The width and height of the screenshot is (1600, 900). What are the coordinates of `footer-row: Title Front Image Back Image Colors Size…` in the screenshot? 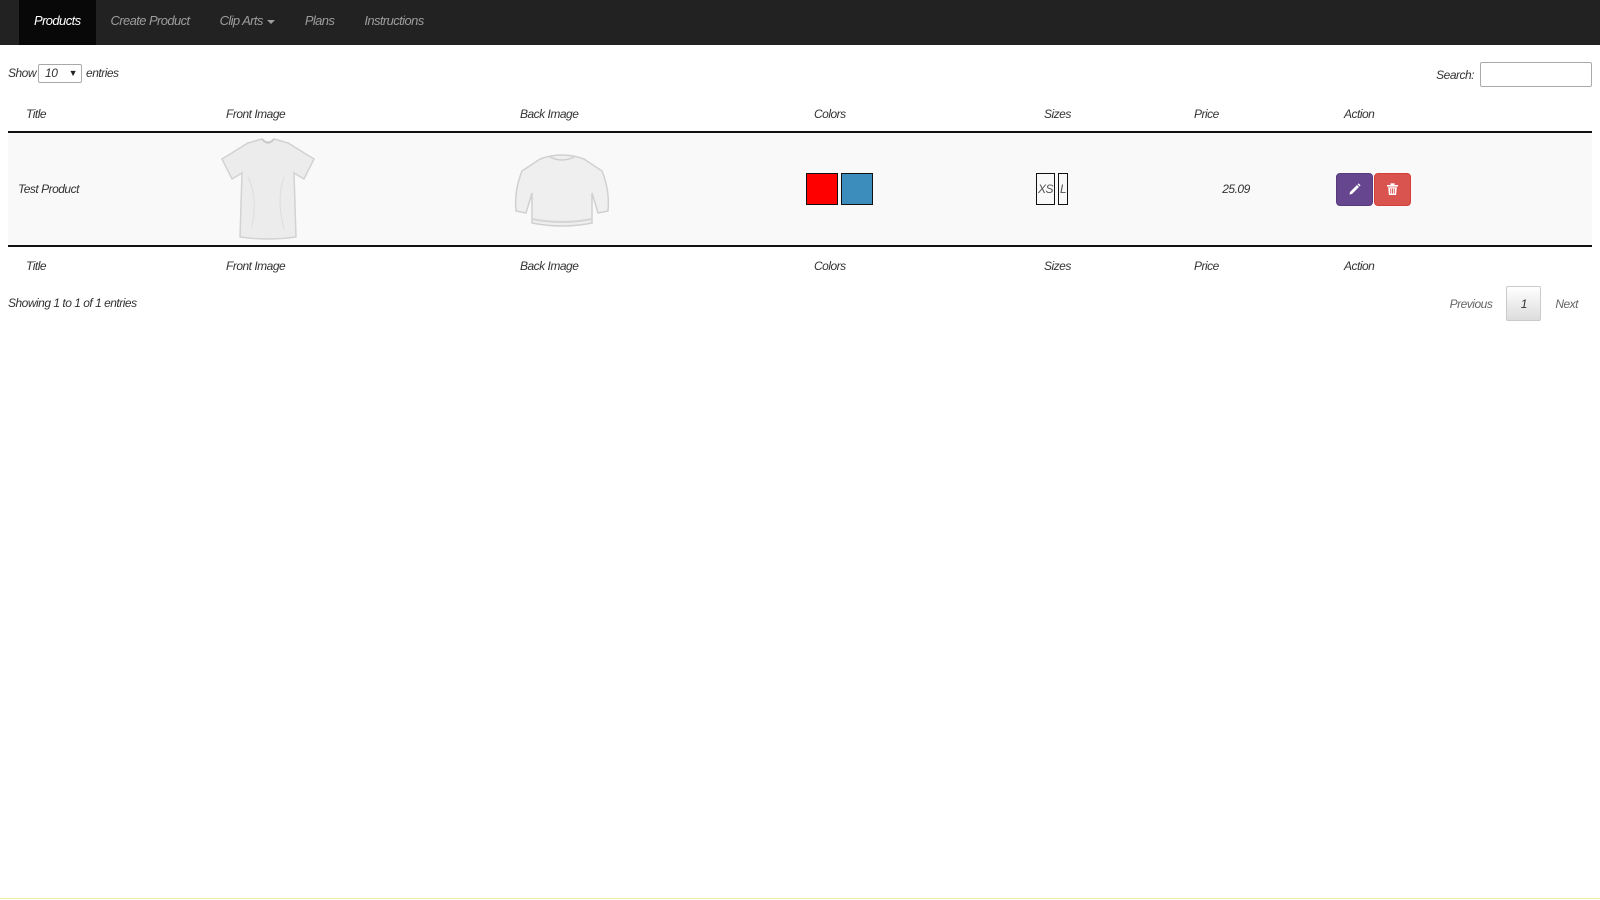 It's located at (800, 264).